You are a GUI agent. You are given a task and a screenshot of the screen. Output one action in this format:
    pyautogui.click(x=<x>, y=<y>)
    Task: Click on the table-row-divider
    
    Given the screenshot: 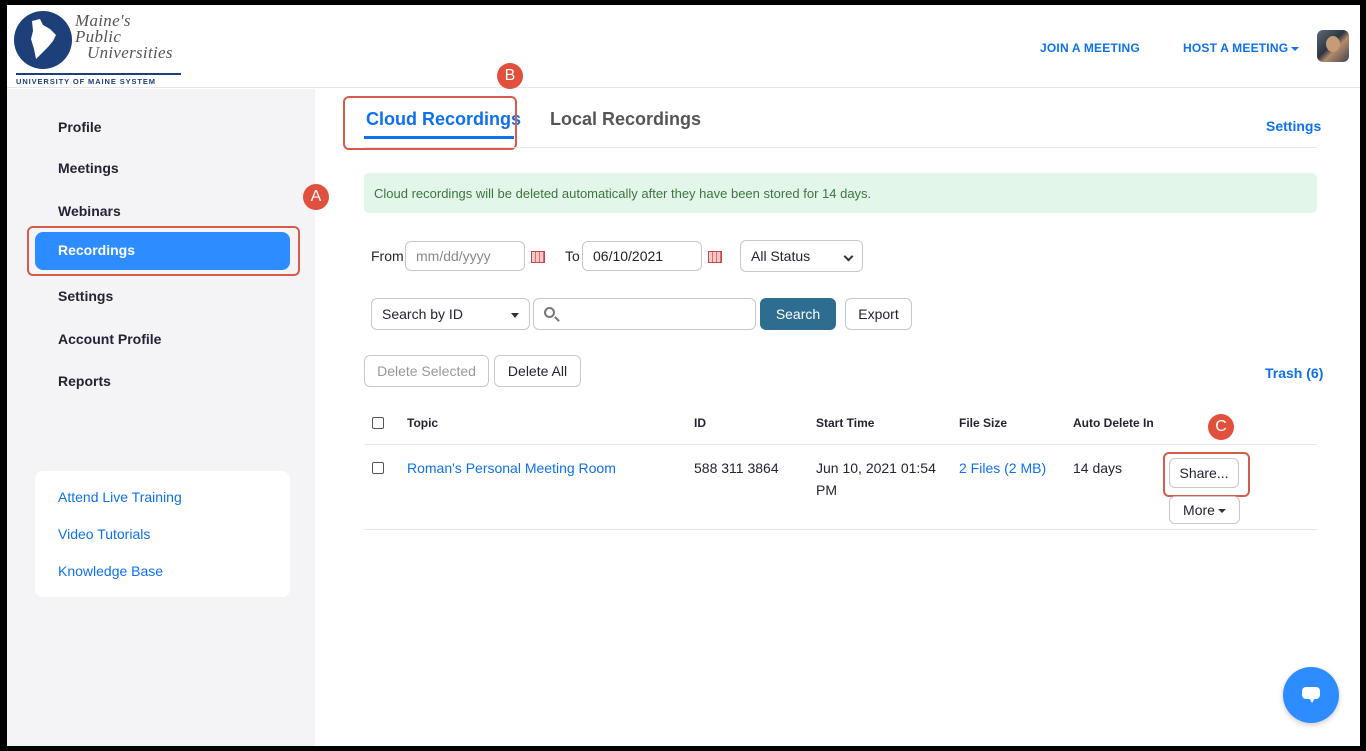 What is the action you would take?
    pyautogui.click(x=840, y=529)
    